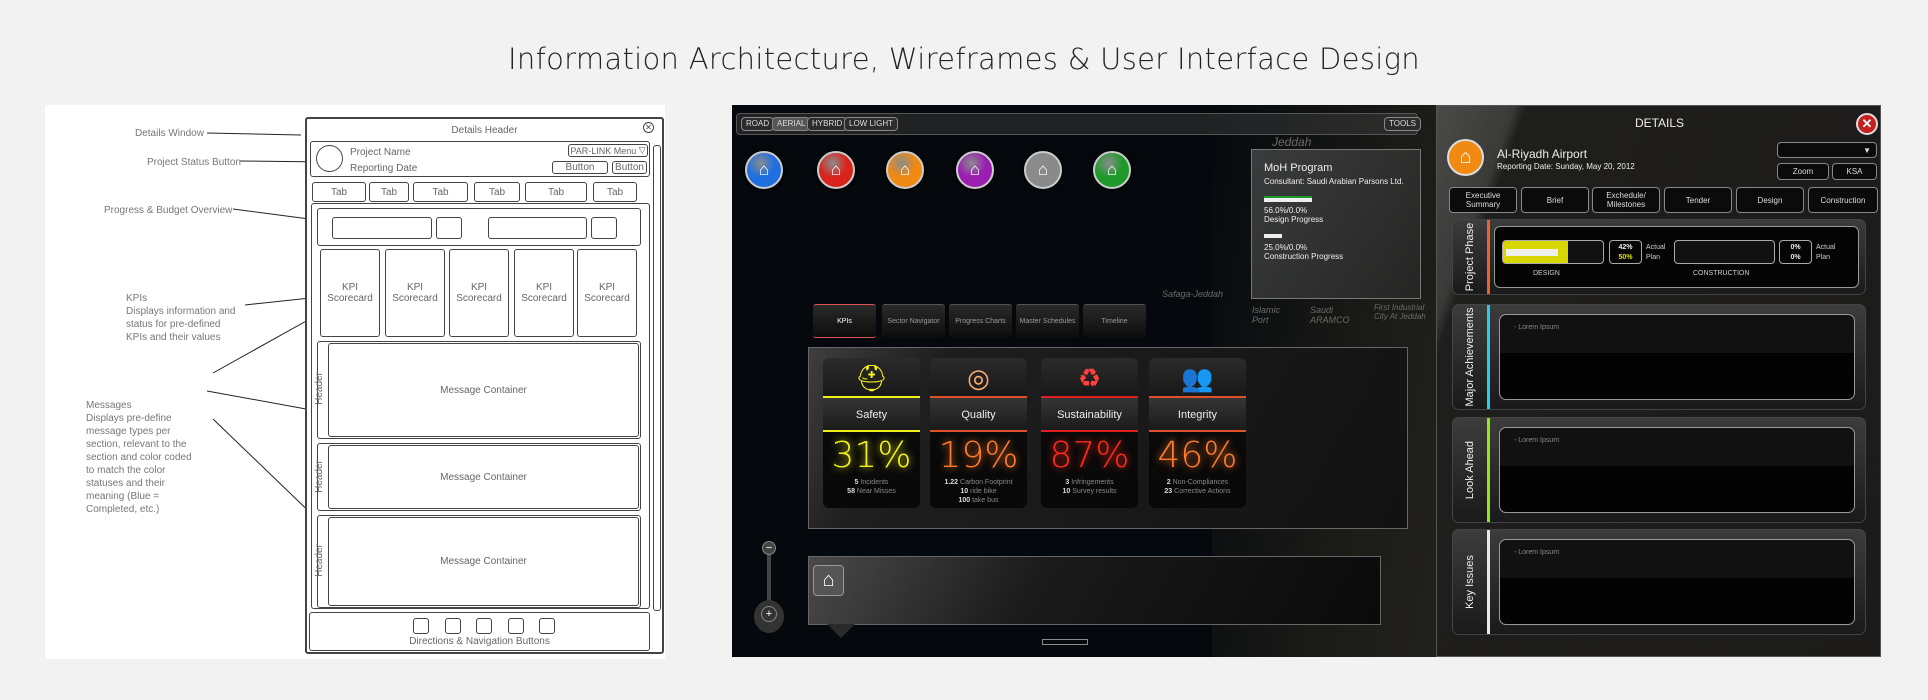  I want to click on tab-tender: Tender, so click(1698, 200).